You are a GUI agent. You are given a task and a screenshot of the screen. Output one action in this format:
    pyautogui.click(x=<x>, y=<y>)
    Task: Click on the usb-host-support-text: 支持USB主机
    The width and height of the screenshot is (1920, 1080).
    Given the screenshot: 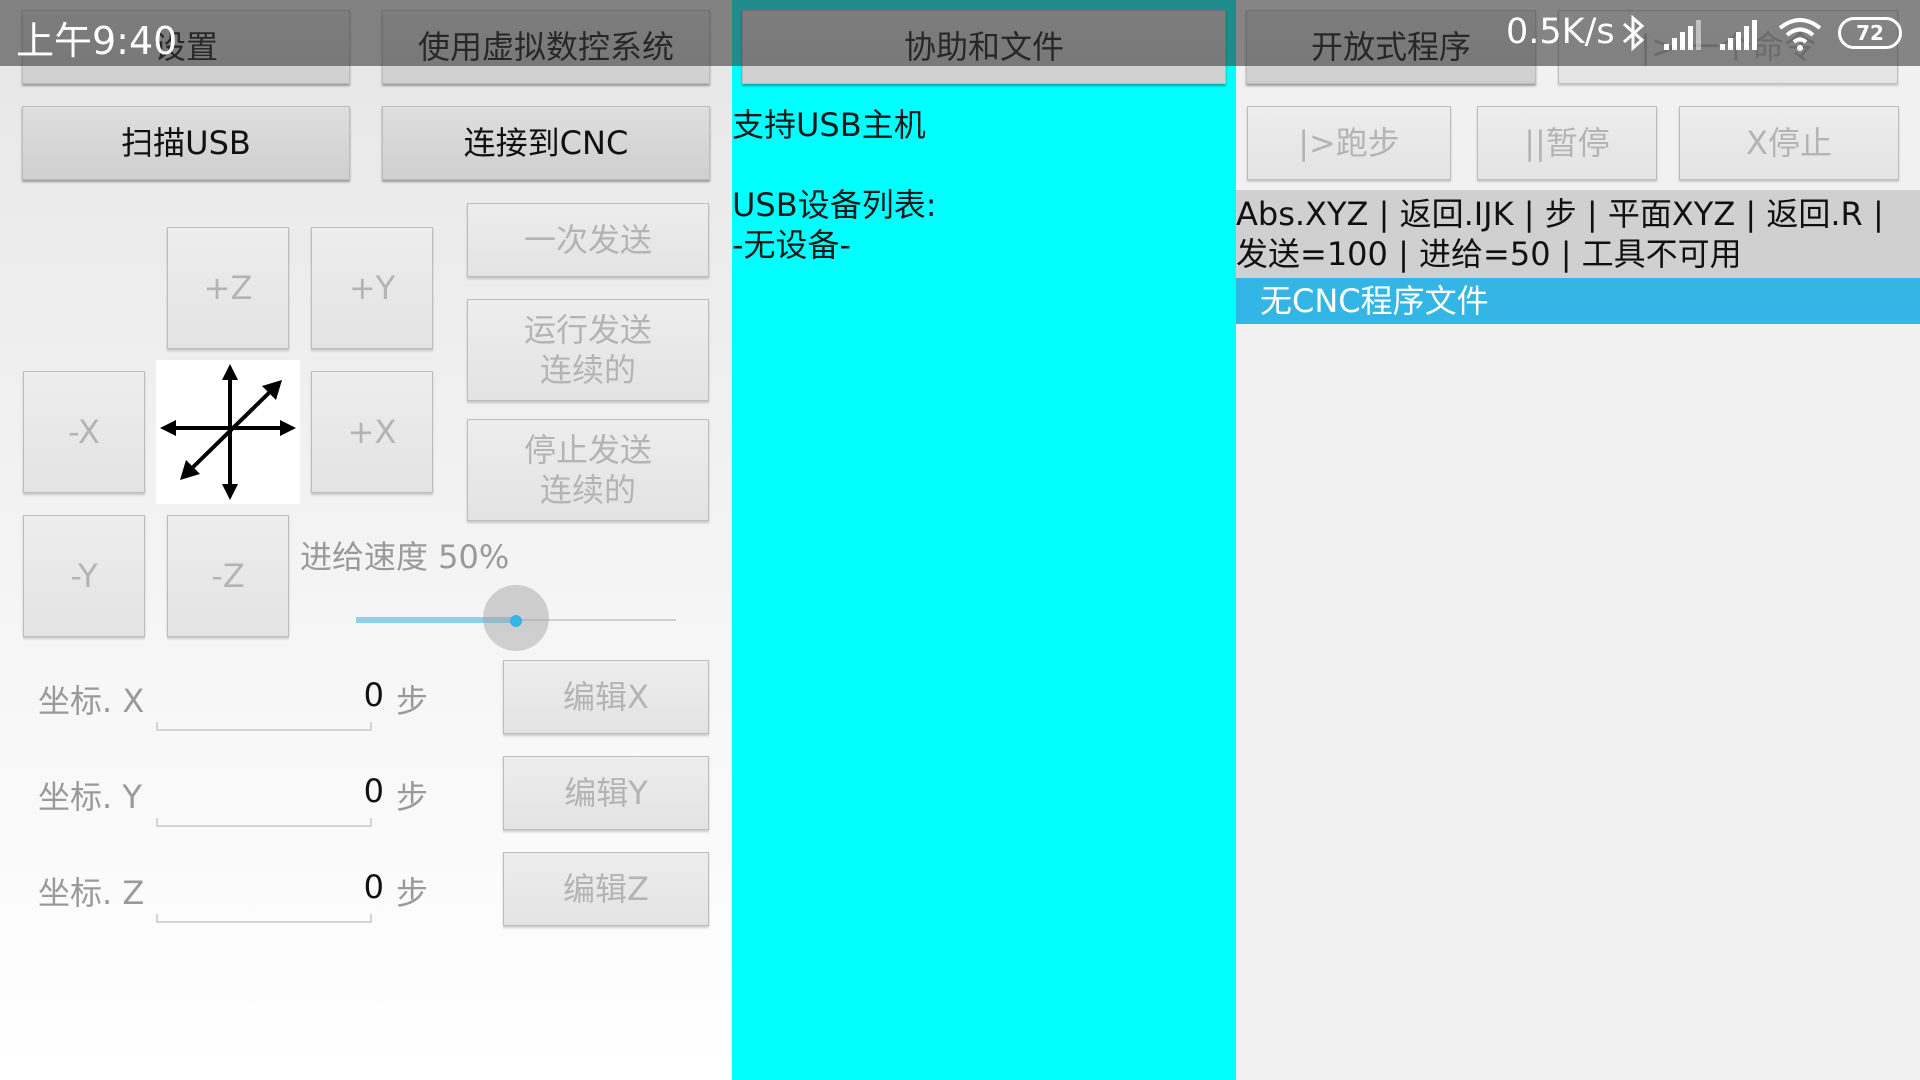 What is the action you would take?
    pyautogui.click(x=829, y=125)
    